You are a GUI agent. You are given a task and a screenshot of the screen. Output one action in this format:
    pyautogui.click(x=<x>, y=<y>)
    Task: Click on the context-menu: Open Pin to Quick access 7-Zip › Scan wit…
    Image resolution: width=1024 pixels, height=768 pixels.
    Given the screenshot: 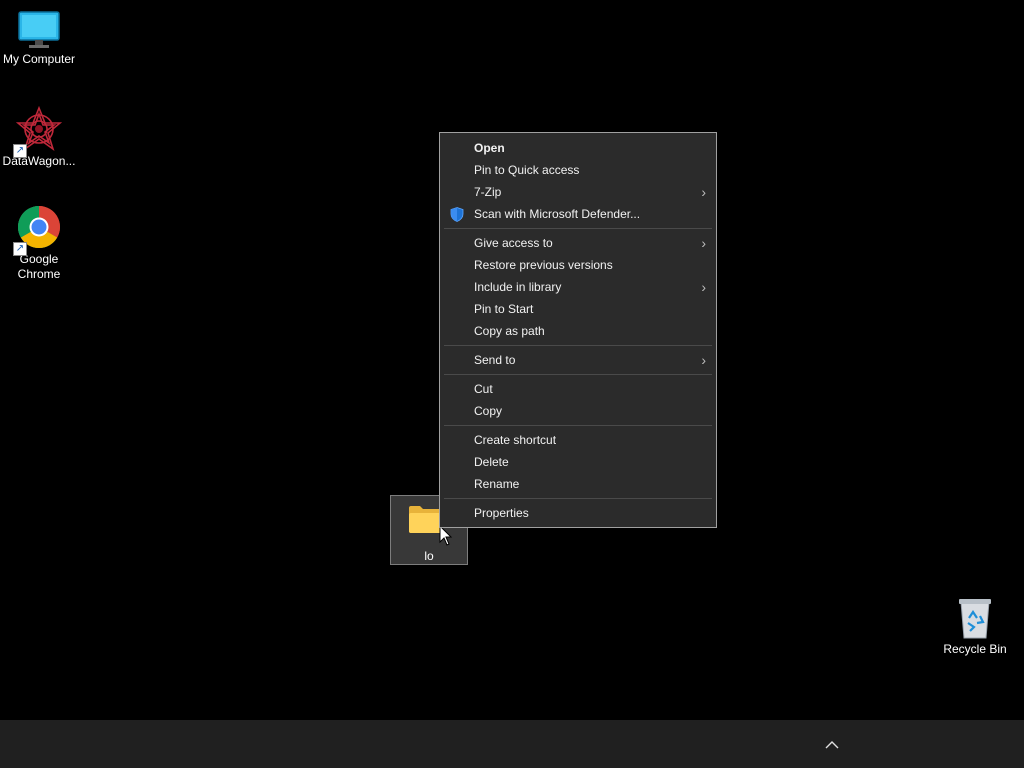 What is the action you would take?
    pyautogui.click(x=578, y=330)
    